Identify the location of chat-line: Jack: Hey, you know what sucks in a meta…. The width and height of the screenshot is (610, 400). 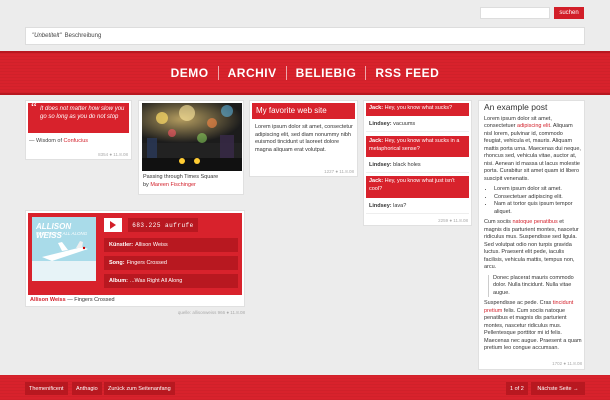
(417, 146).